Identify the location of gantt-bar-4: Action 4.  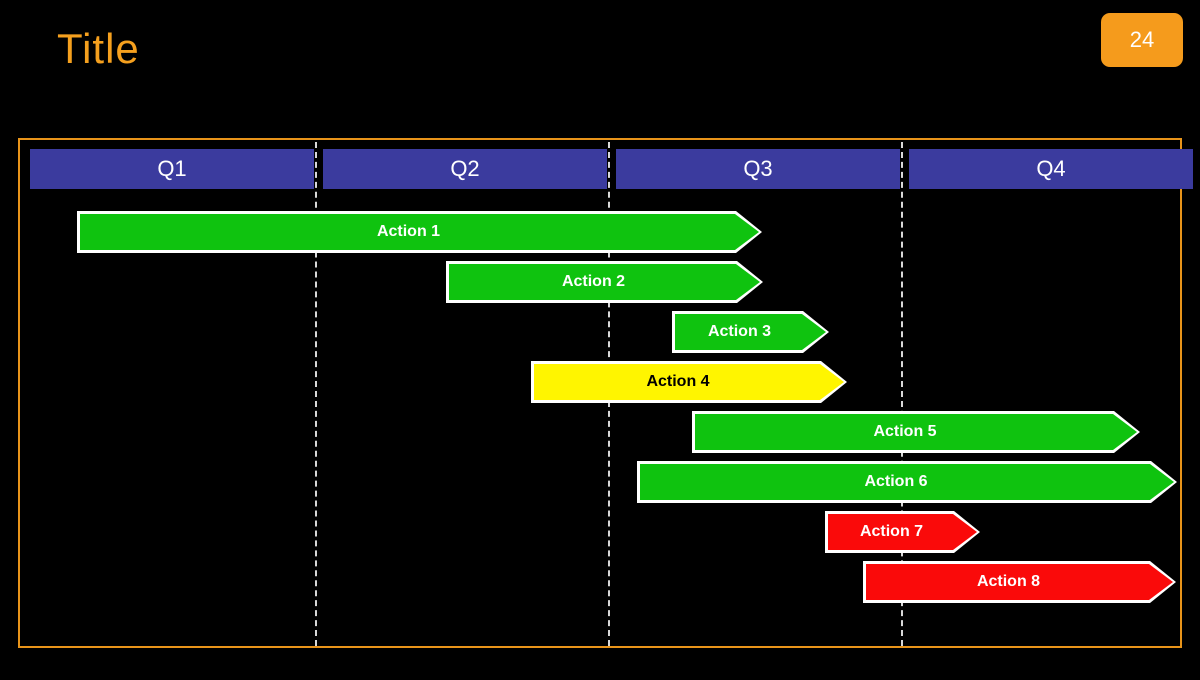
(689, 382).